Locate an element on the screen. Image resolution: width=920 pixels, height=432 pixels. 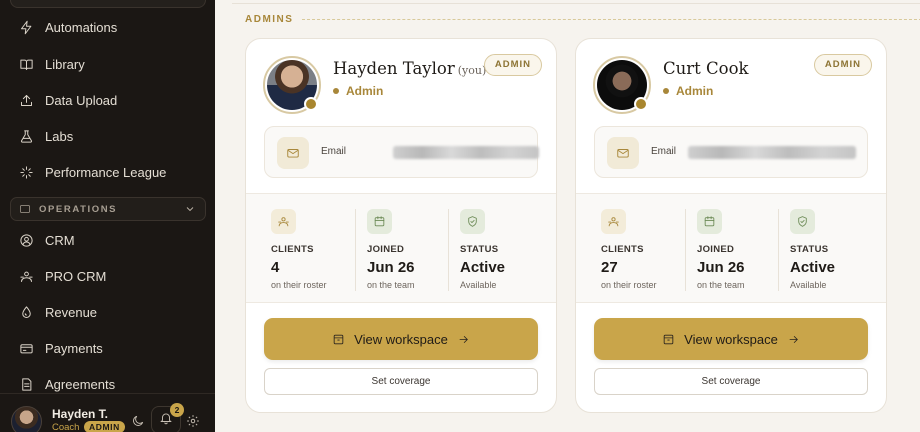
member-name: Curt Cook is located at coordinates (706, 68).